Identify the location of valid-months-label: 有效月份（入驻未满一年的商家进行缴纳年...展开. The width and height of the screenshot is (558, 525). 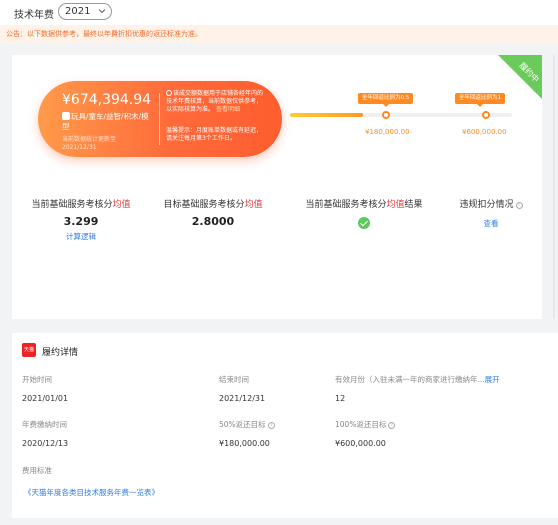
(417, 379).